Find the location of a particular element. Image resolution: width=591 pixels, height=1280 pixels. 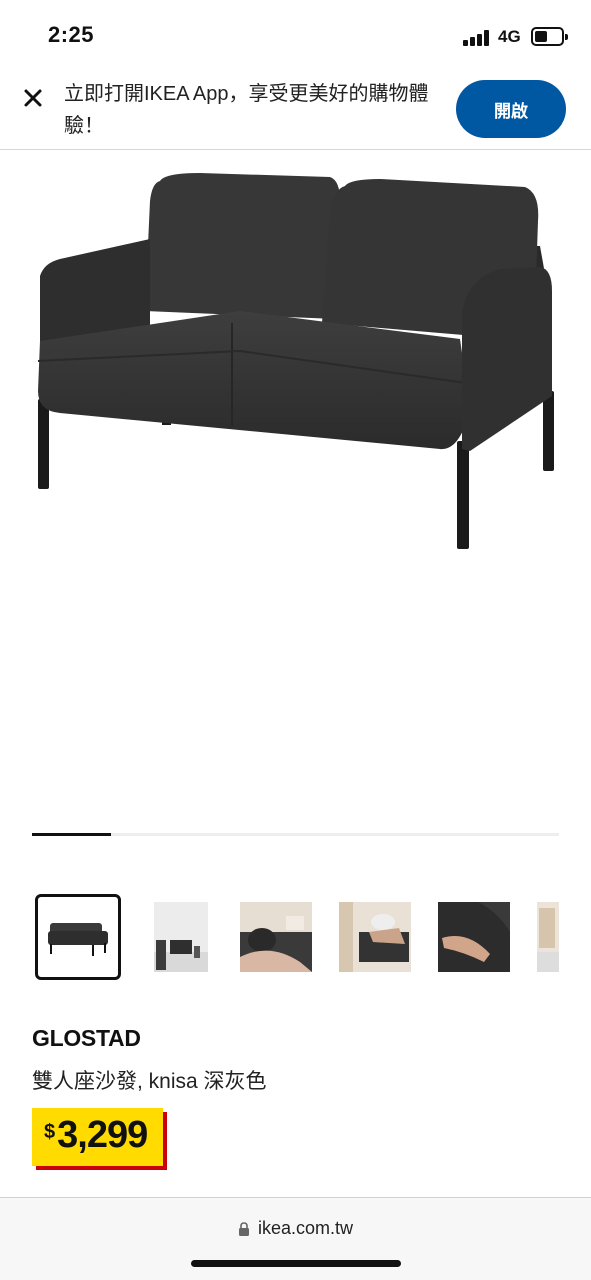

thumbnail-room-detail is located at coordinates (548, 937).